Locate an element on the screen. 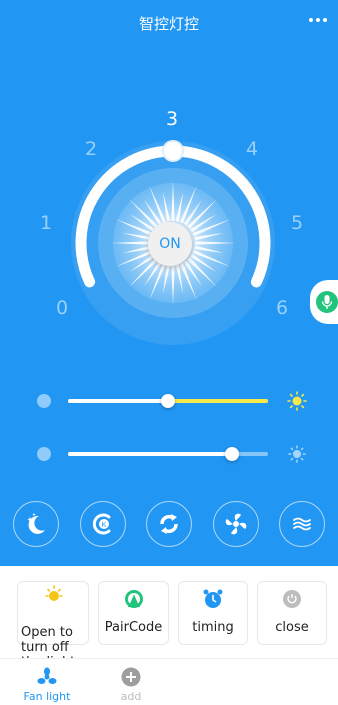 The width and height of the screenshot is (338, 705). pair-code-button: PairCode is located at coordinates (133, 613).